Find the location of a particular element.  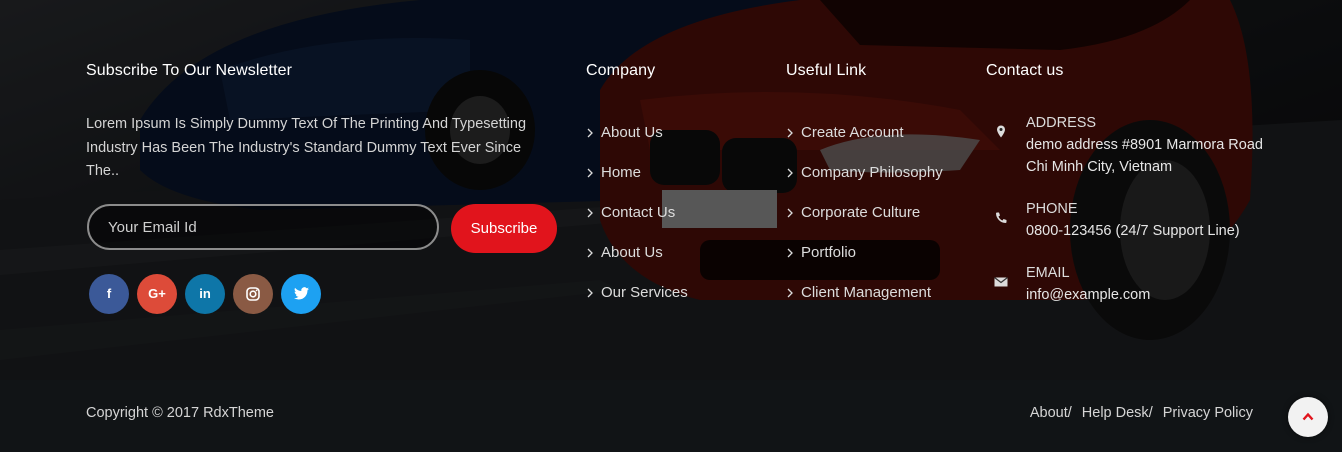

back-to-top-button is located at coordinates (1308, 417).